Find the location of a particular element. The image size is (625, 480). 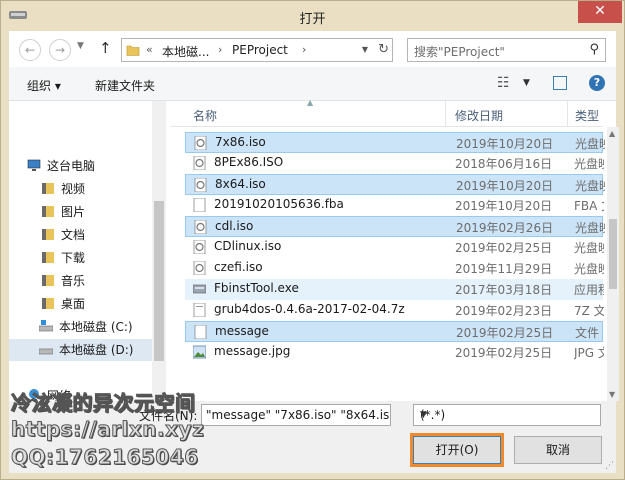

back-button: ← is located at coordinates (30, 50).